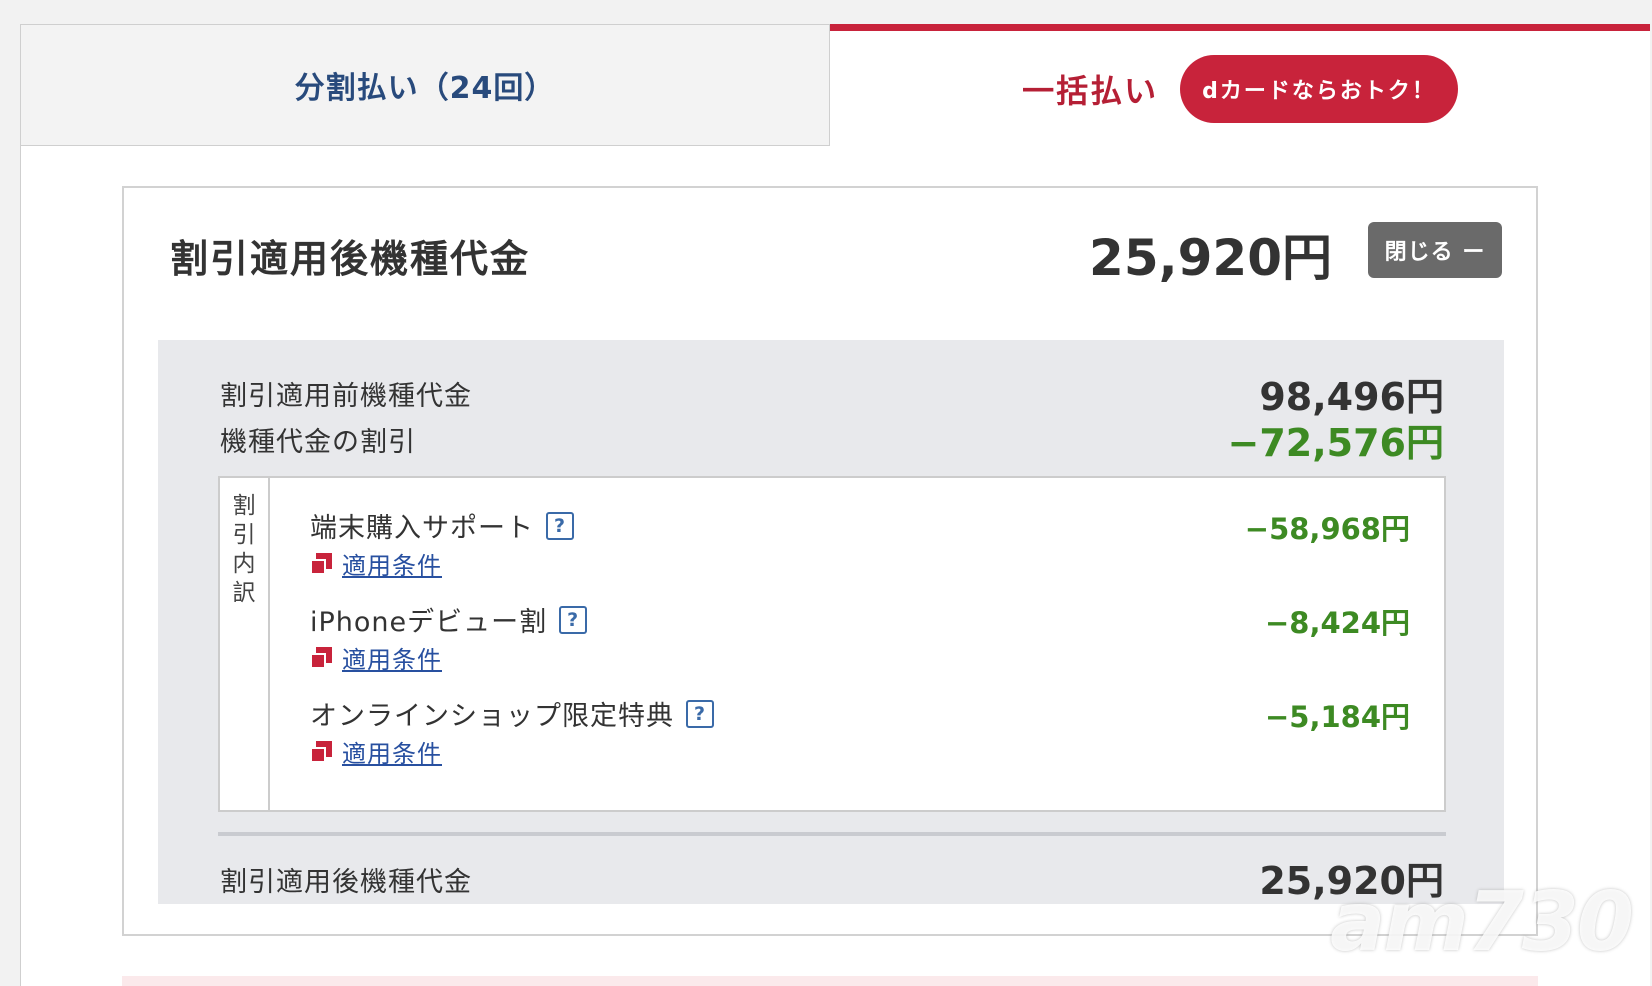 This screenshot has width=1652, height=986. I want to click on tab-installment-label: 分割払い（24回）, so click(425, 88).